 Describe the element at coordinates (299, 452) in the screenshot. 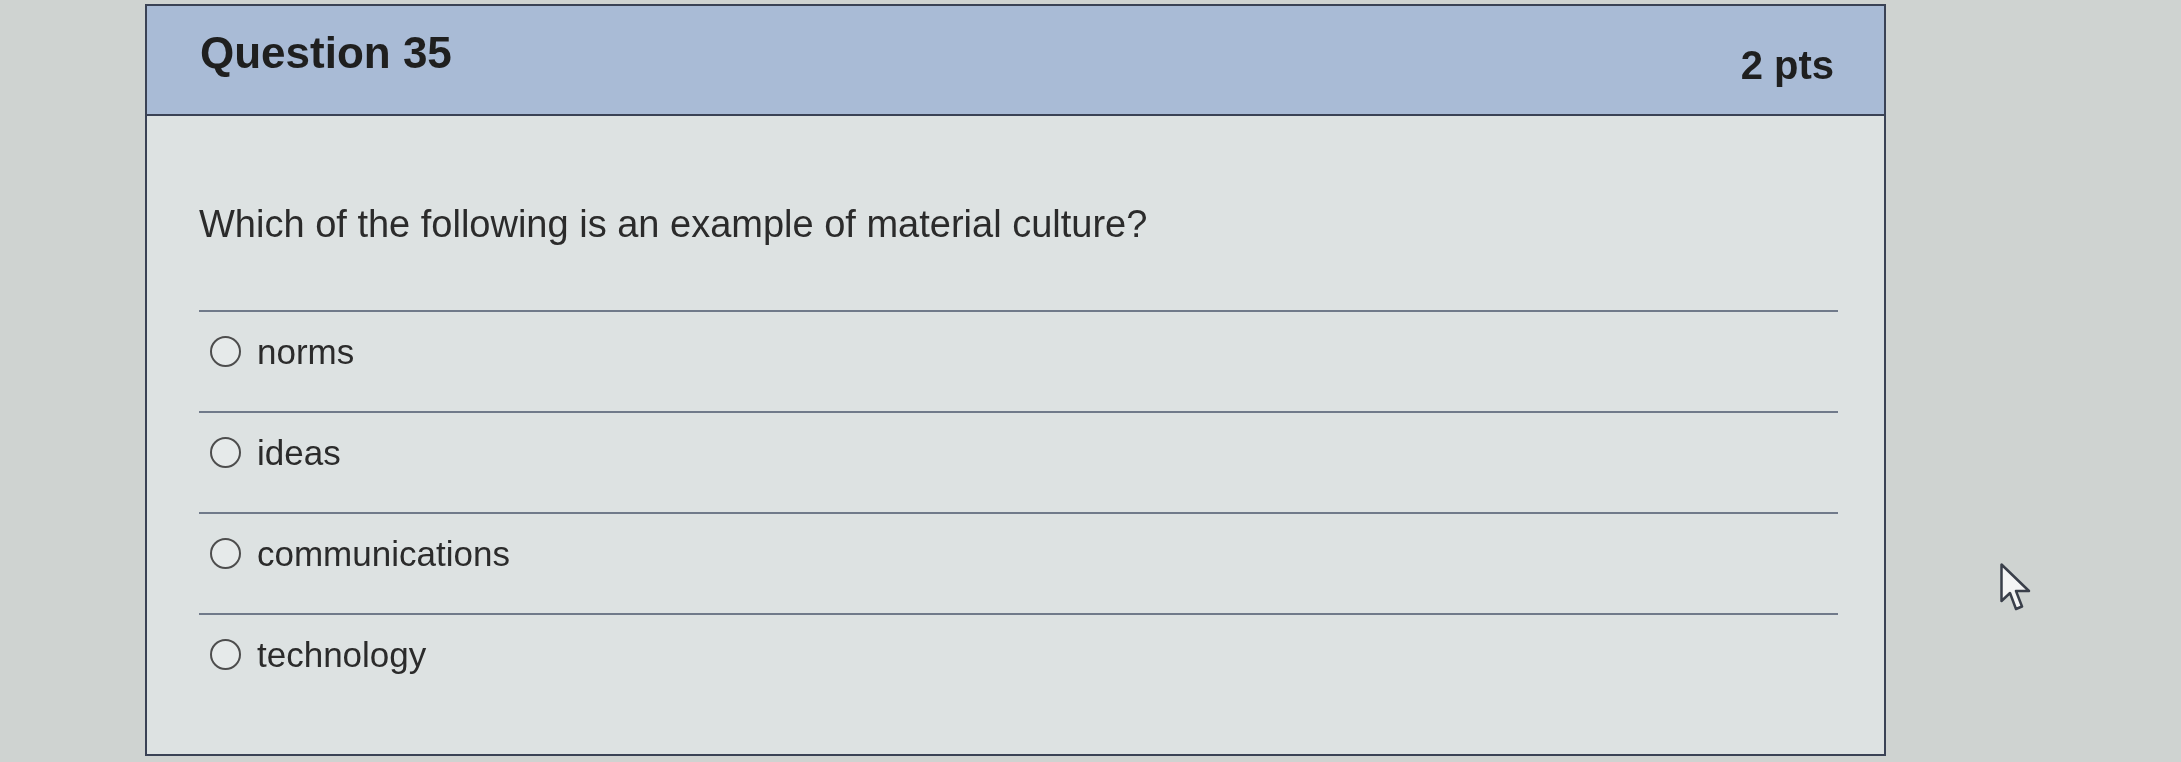

I see `option-label: ideas` at that location.